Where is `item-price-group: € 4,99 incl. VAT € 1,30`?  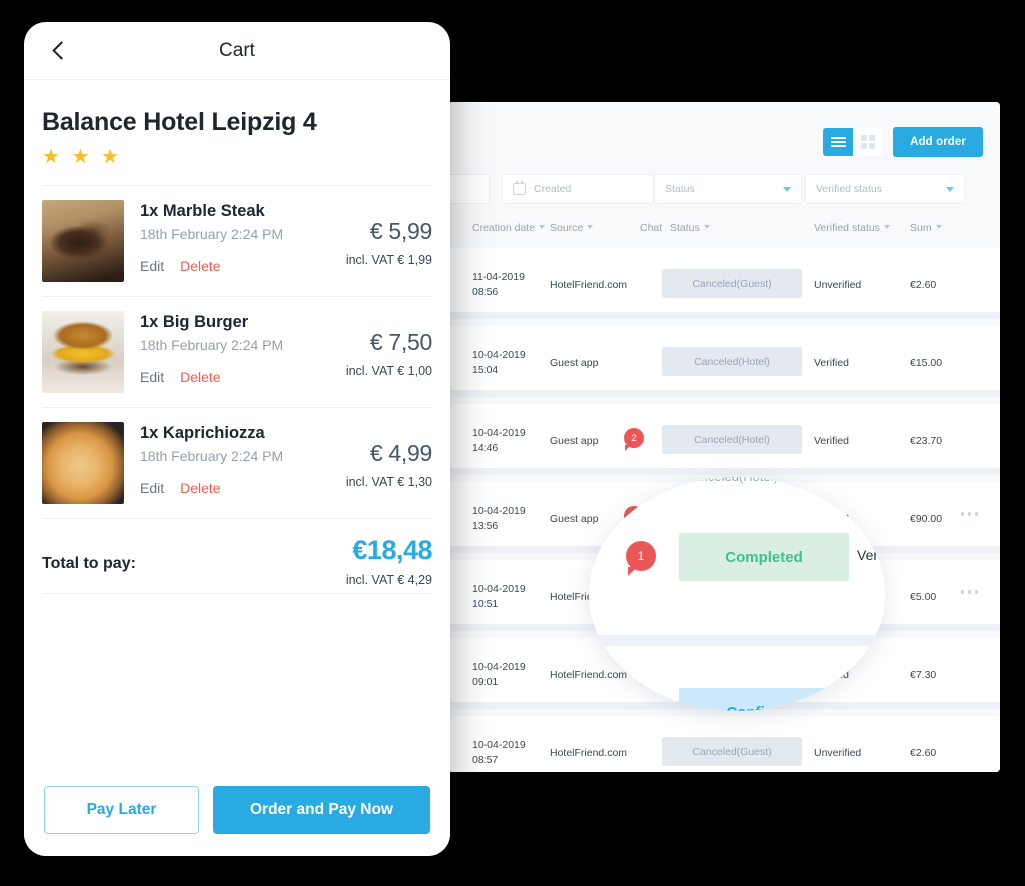 item-price-group: € 4,99 incl. VAT € 1,30 is located at coordinates (389, 464).